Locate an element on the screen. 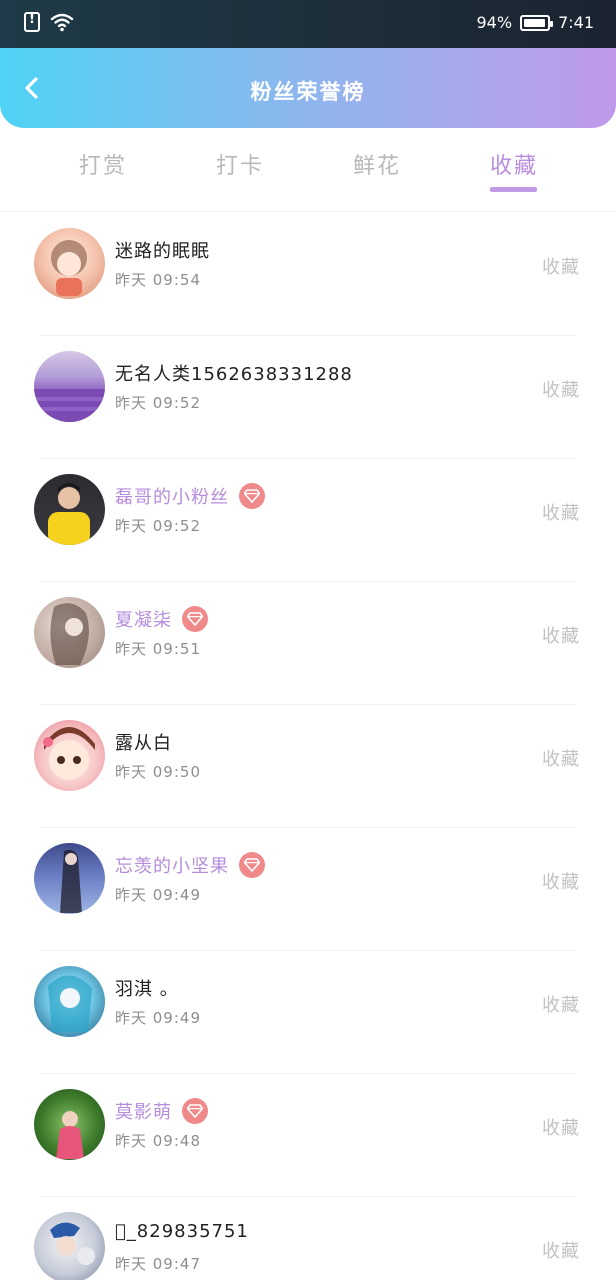 The height and width of the screenshot is (1280, 616). name-line: 迷路的眠眠 is located at coordinates (162, 250).